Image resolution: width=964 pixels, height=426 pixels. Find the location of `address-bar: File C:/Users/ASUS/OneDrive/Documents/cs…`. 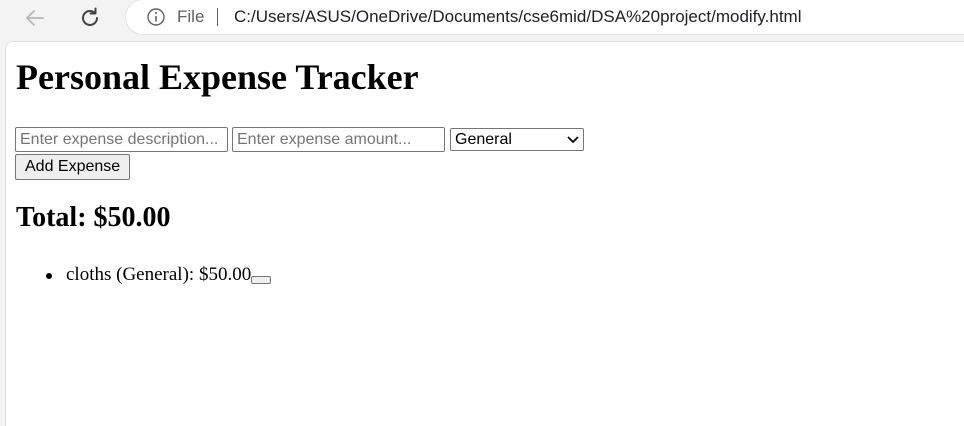

address-bar: File C:/Users/ASUS/OneDrive/Documents/cs… is located at coordinates (545, 17).